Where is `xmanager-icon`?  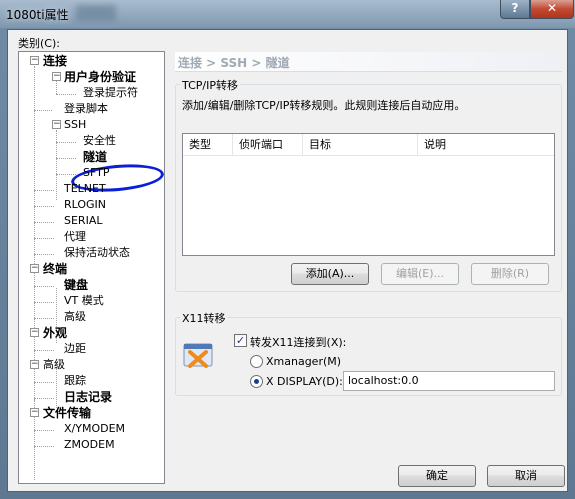 xmanager-icon is located at coordinates (198, 355).